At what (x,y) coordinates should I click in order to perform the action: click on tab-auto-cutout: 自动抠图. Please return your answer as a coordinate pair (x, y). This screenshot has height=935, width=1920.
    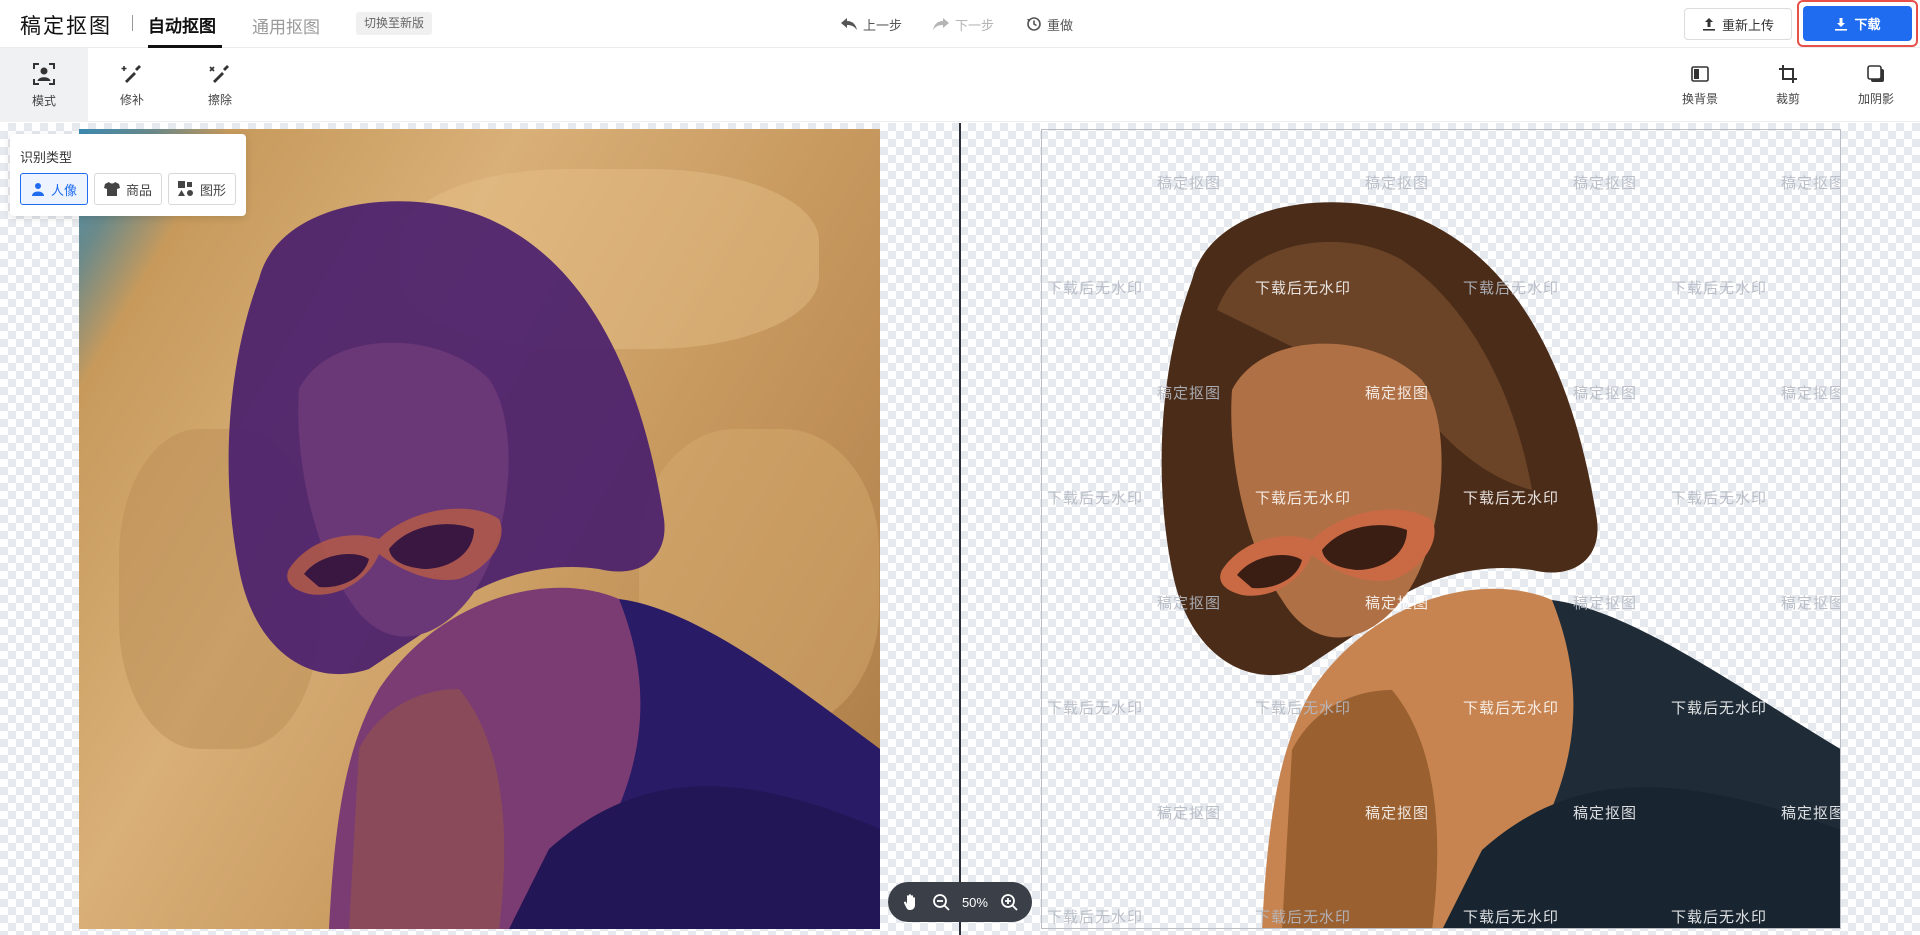
    Looking at the image, I should click on (182, 24).